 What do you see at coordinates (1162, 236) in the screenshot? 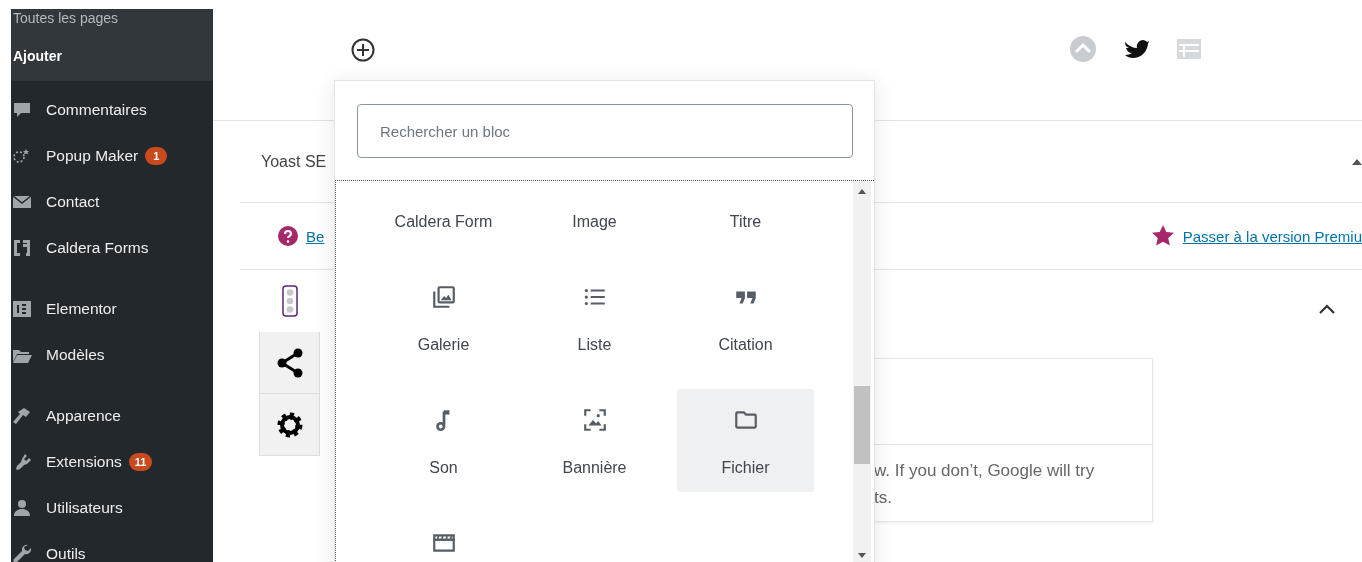
I see `star-icon` at bounding box center [1162, 236].